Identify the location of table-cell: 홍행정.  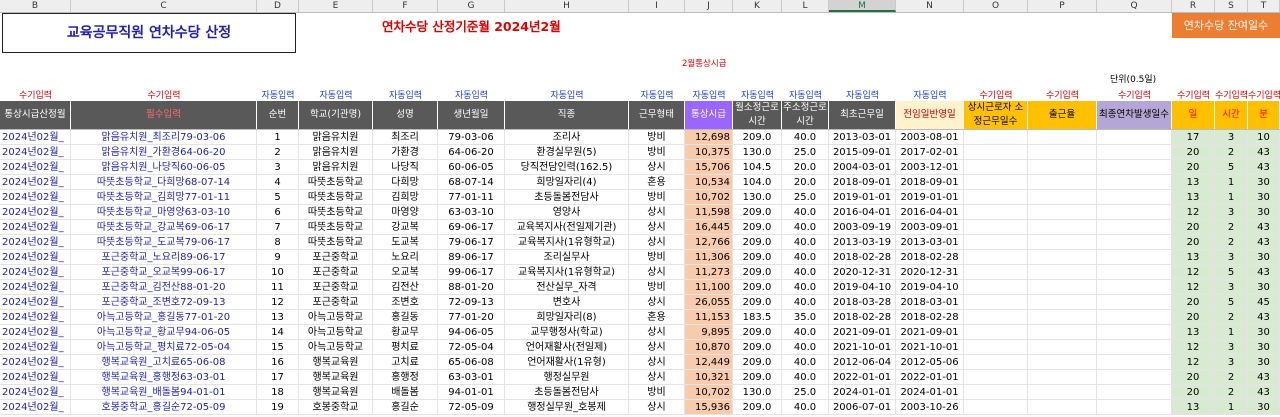
(405, 377).